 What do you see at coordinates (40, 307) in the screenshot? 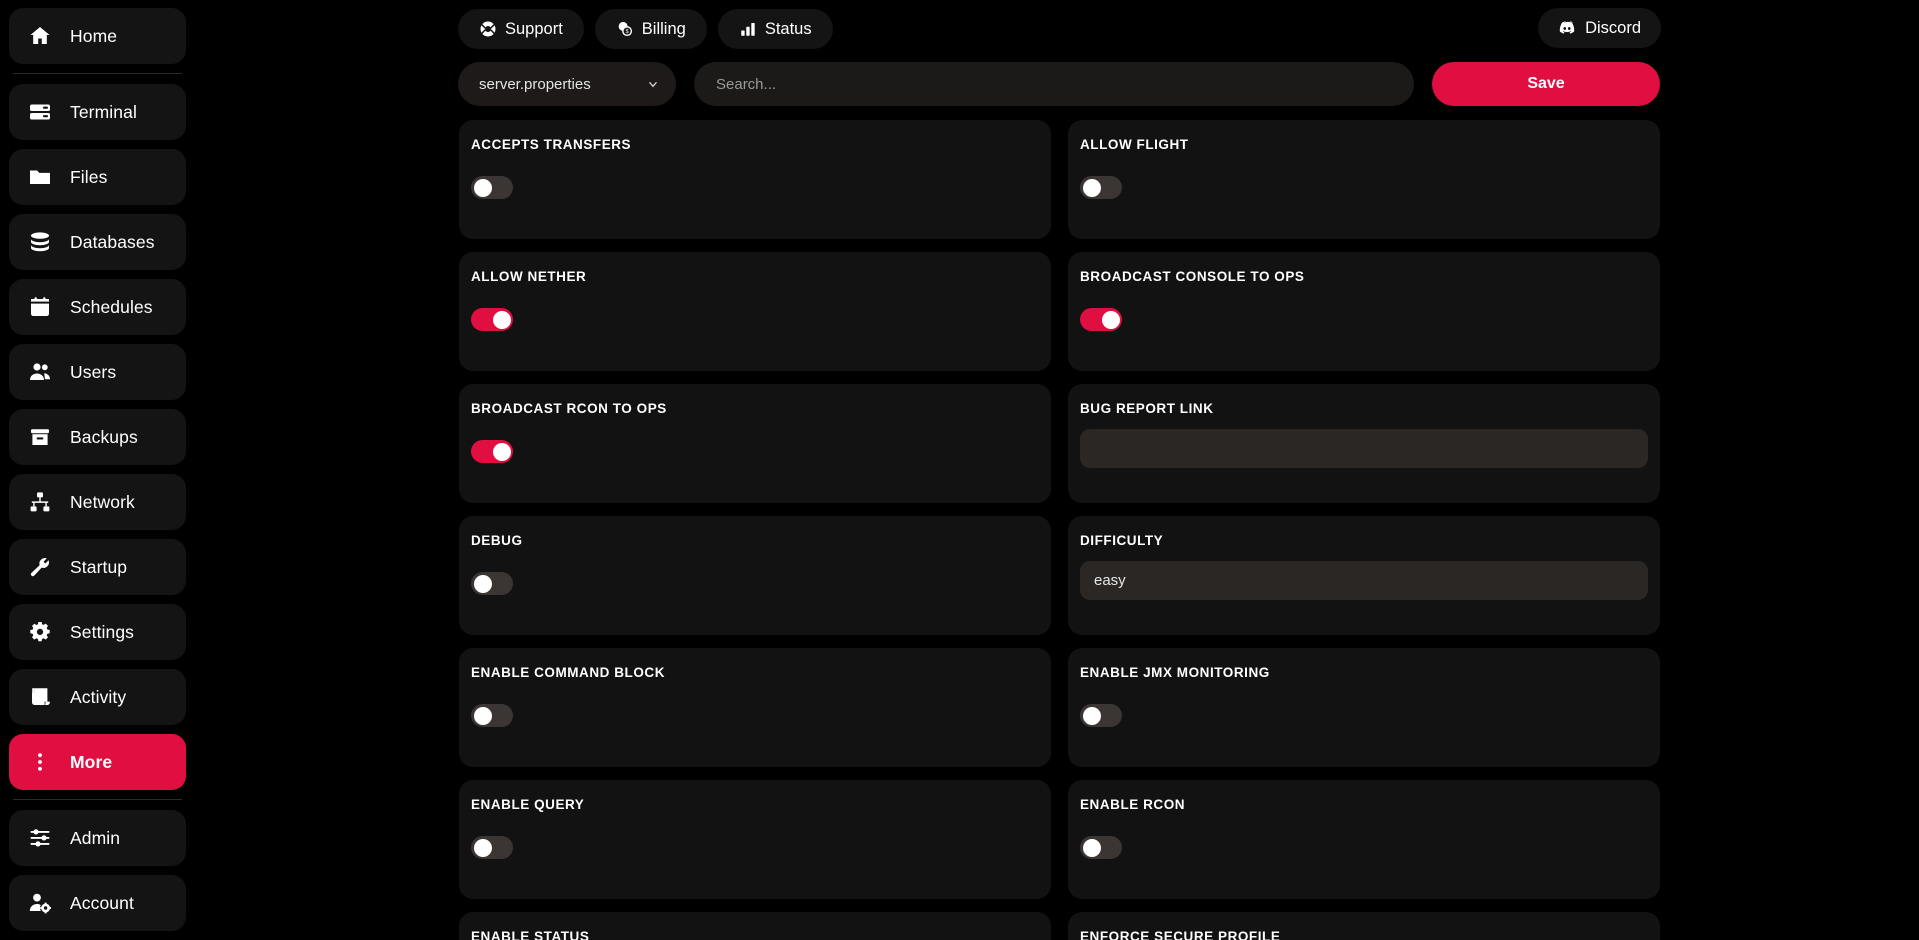
I see `calendar-icon` at bounding box center [40, 307].